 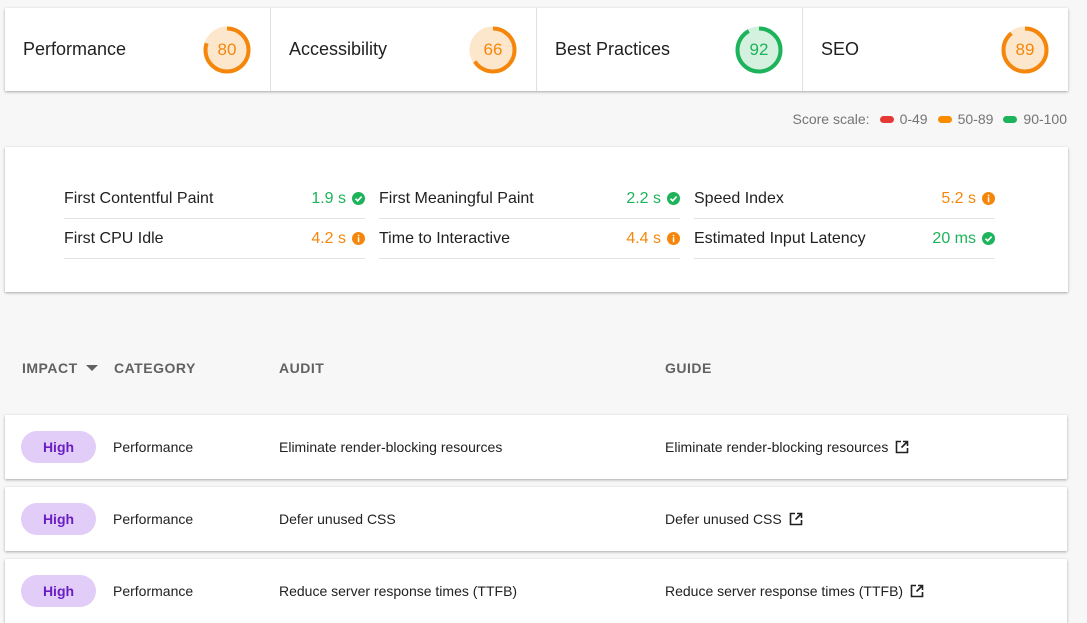 What do you see at coordinates (643, 238) in the screenshot?
I see `metric-value: 4.4 s` at bounding box center [643, 238].